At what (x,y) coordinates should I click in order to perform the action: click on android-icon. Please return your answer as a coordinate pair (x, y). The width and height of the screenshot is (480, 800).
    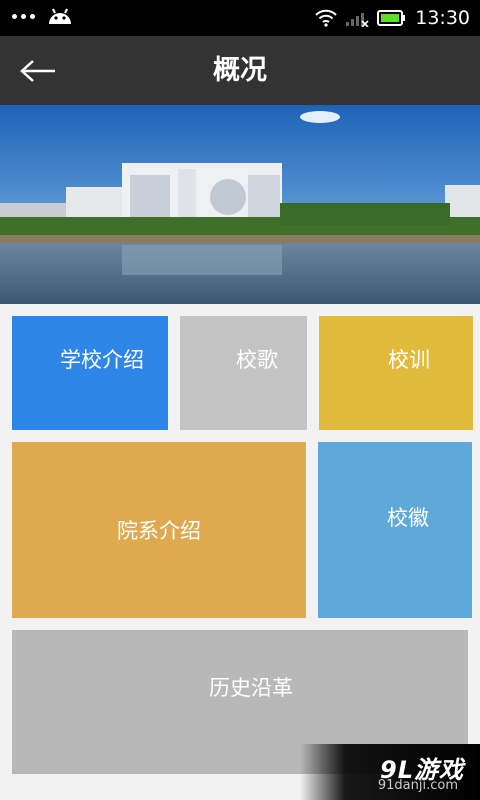
    Looking at the image, I should click on (60, 16).